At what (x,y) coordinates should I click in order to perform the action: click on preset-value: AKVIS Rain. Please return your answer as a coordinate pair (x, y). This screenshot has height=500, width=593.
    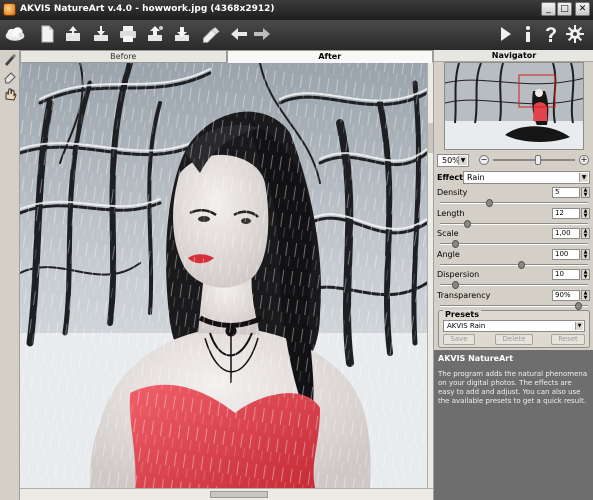
    Looking at the image, I should click on (466, 326).